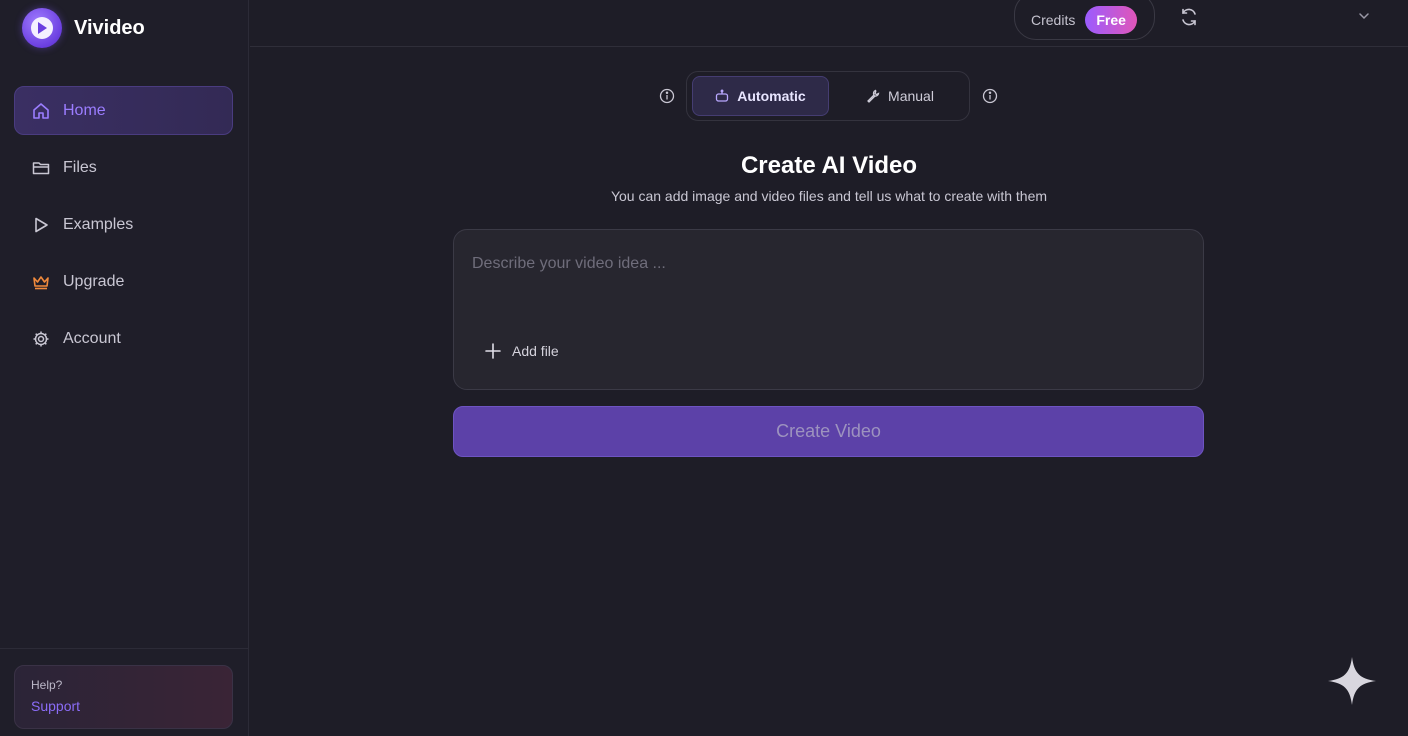 The width and height of the screenshot is (1408, 736). What do you see at coordinates (828, 309) in the screenshot?
I see `prompt-box: Add file` at bounding box center [828, 309].